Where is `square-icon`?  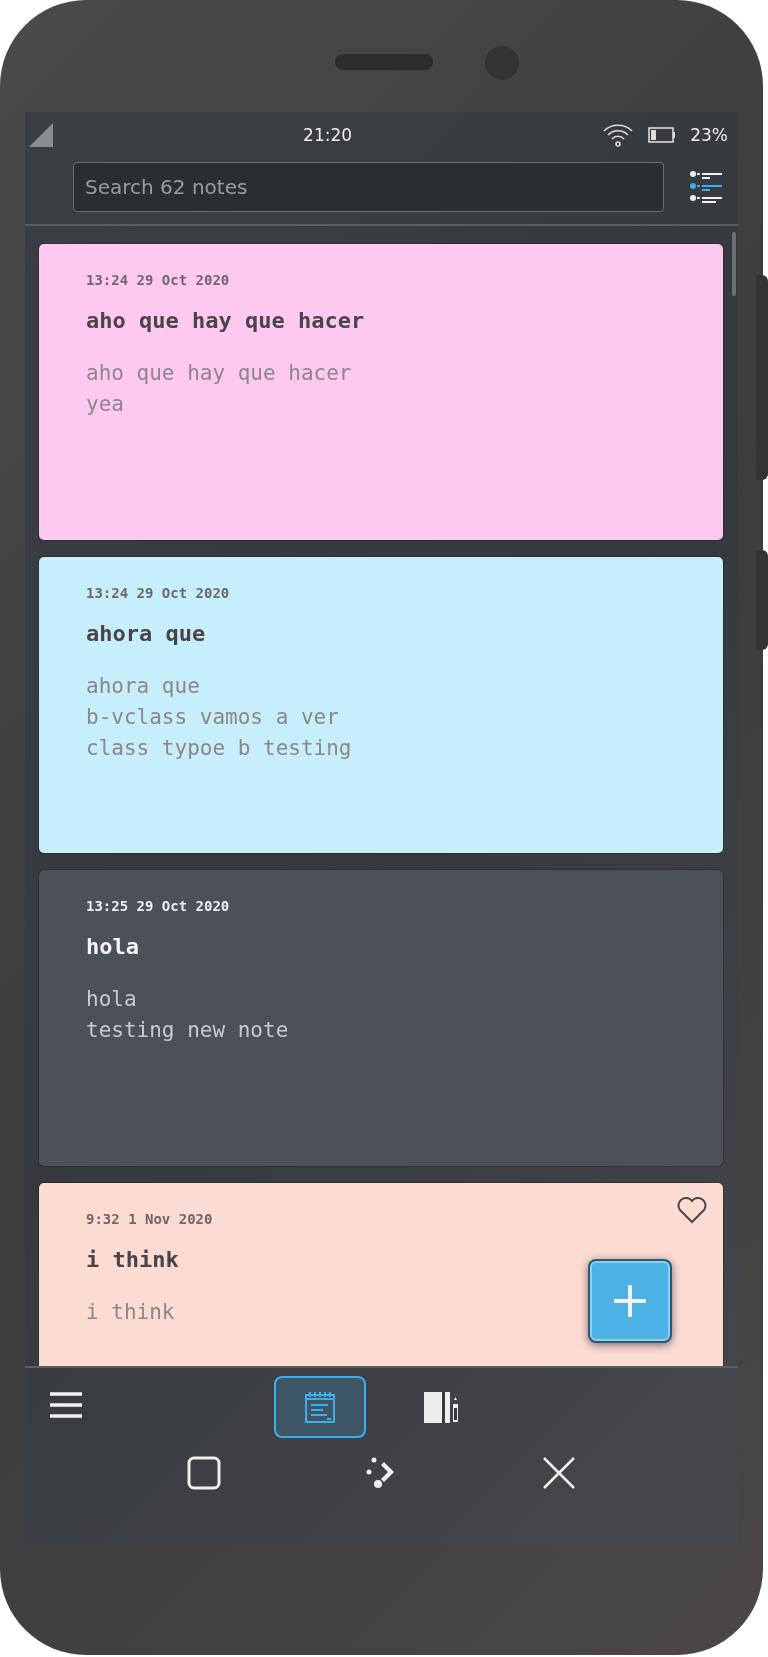
square-icon is located at coordinates (203, 1473).